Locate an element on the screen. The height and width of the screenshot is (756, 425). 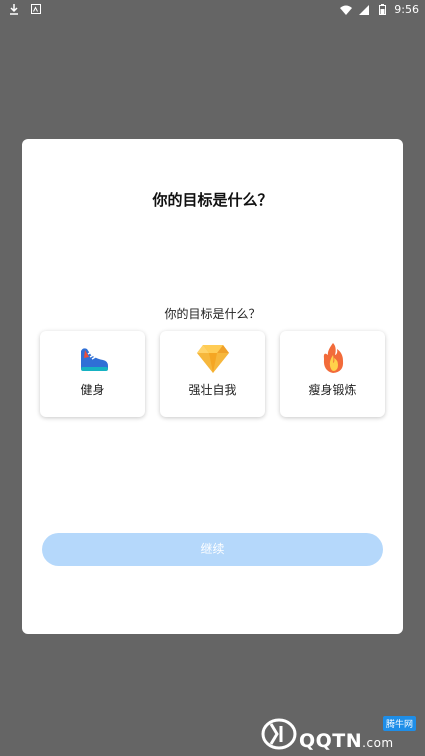
watermark-logo-icon is located at coordinates (279, 734).